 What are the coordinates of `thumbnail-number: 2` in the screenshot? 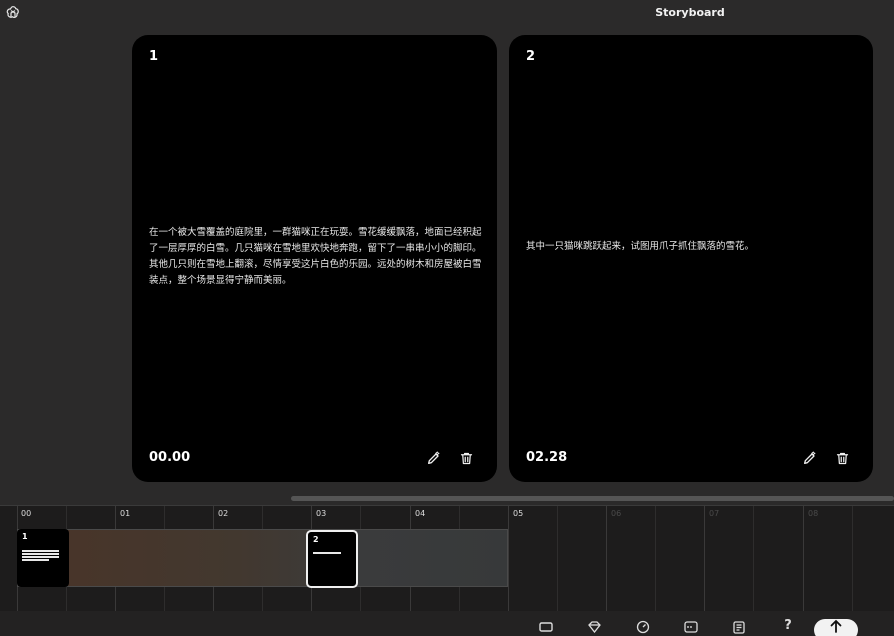 It's located at (316, 539).